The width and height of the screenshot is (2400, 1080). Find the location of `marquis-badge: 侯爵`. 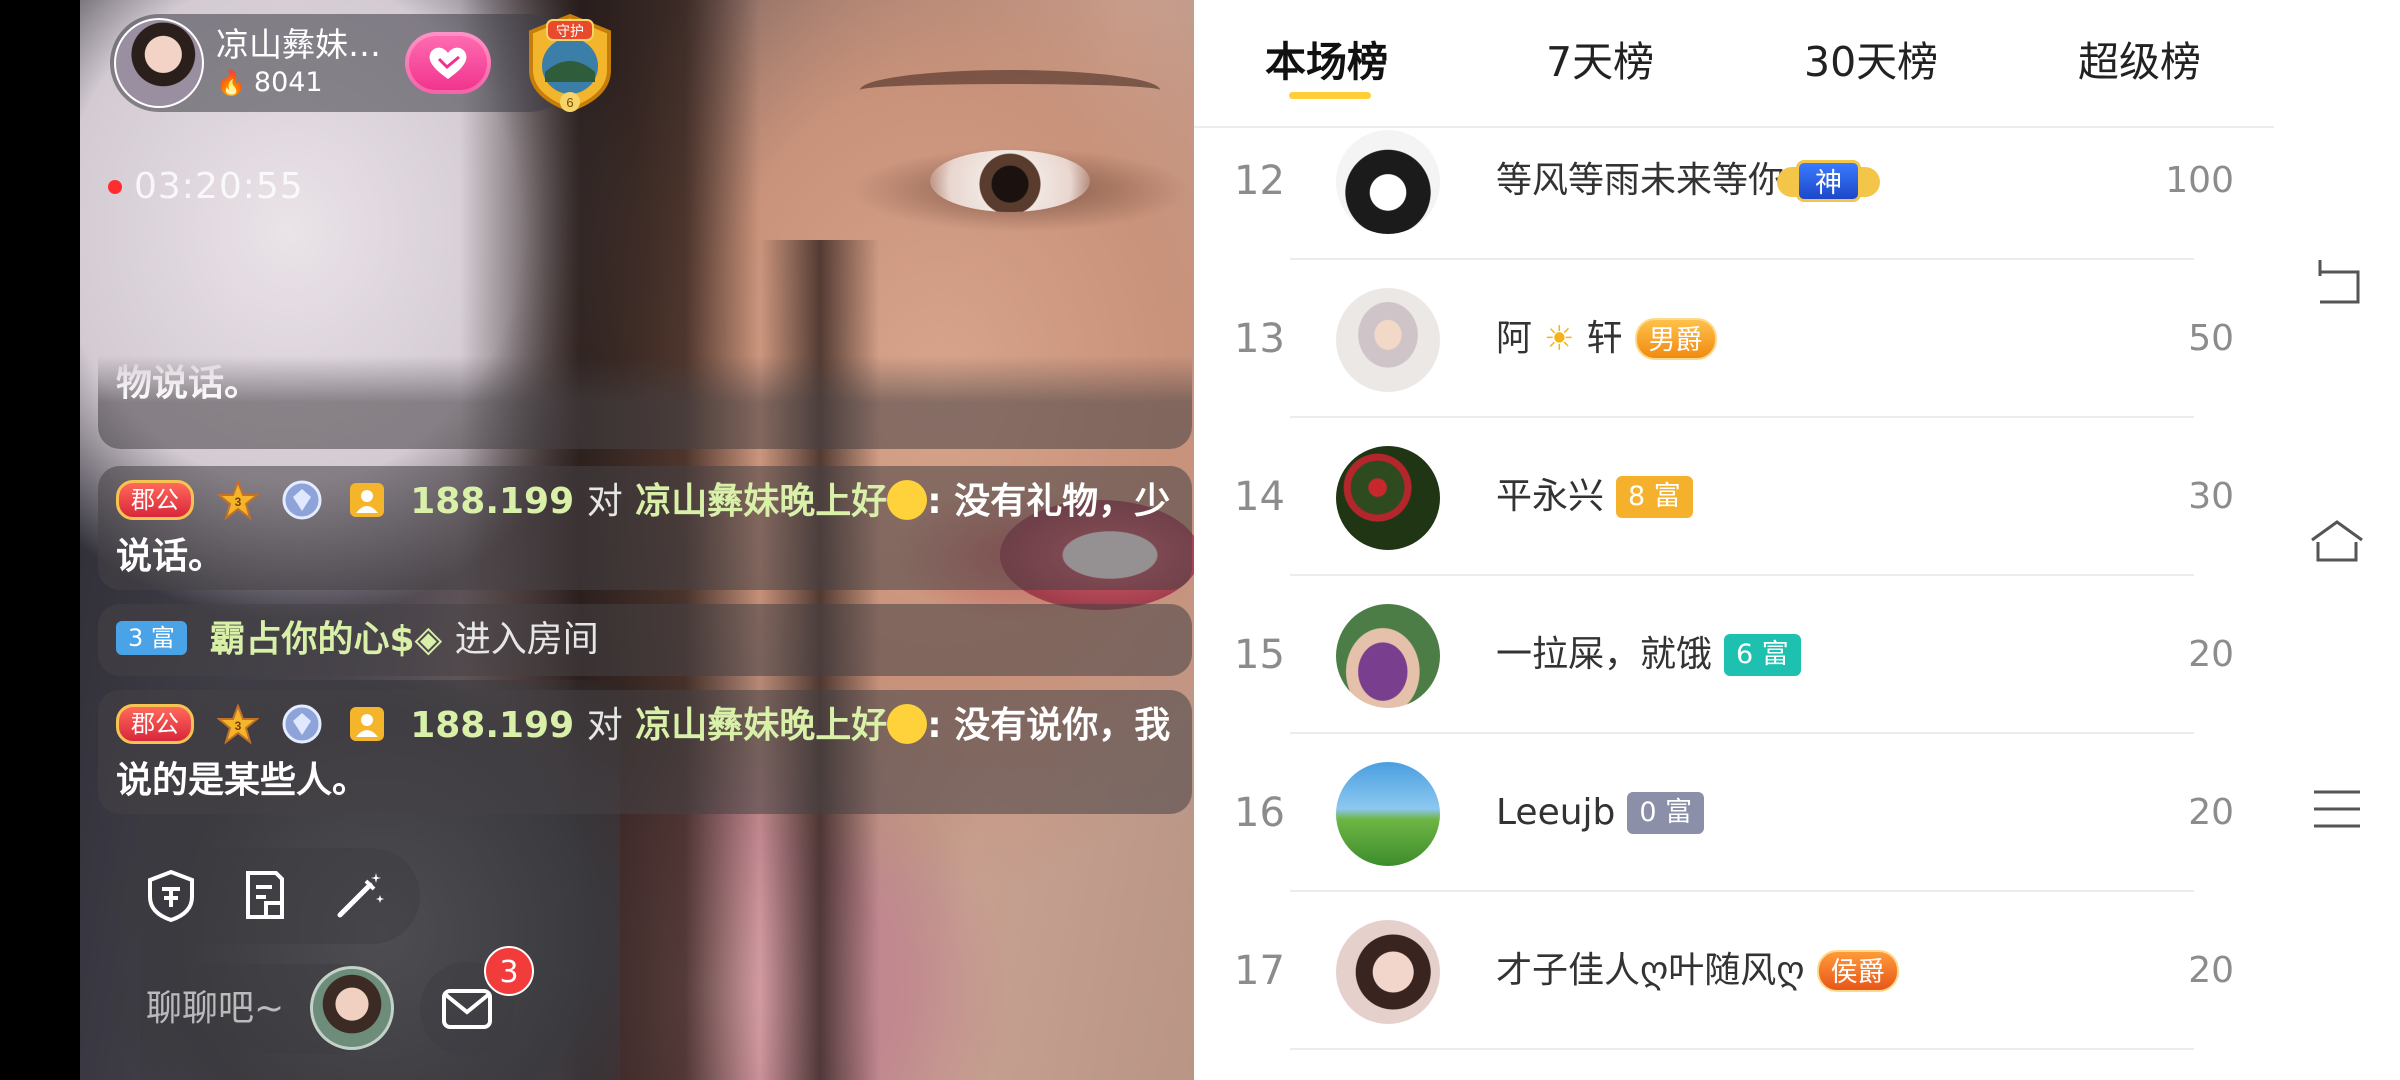

marquis-badge: 侯爵 is located at coordinates (1857, 971).